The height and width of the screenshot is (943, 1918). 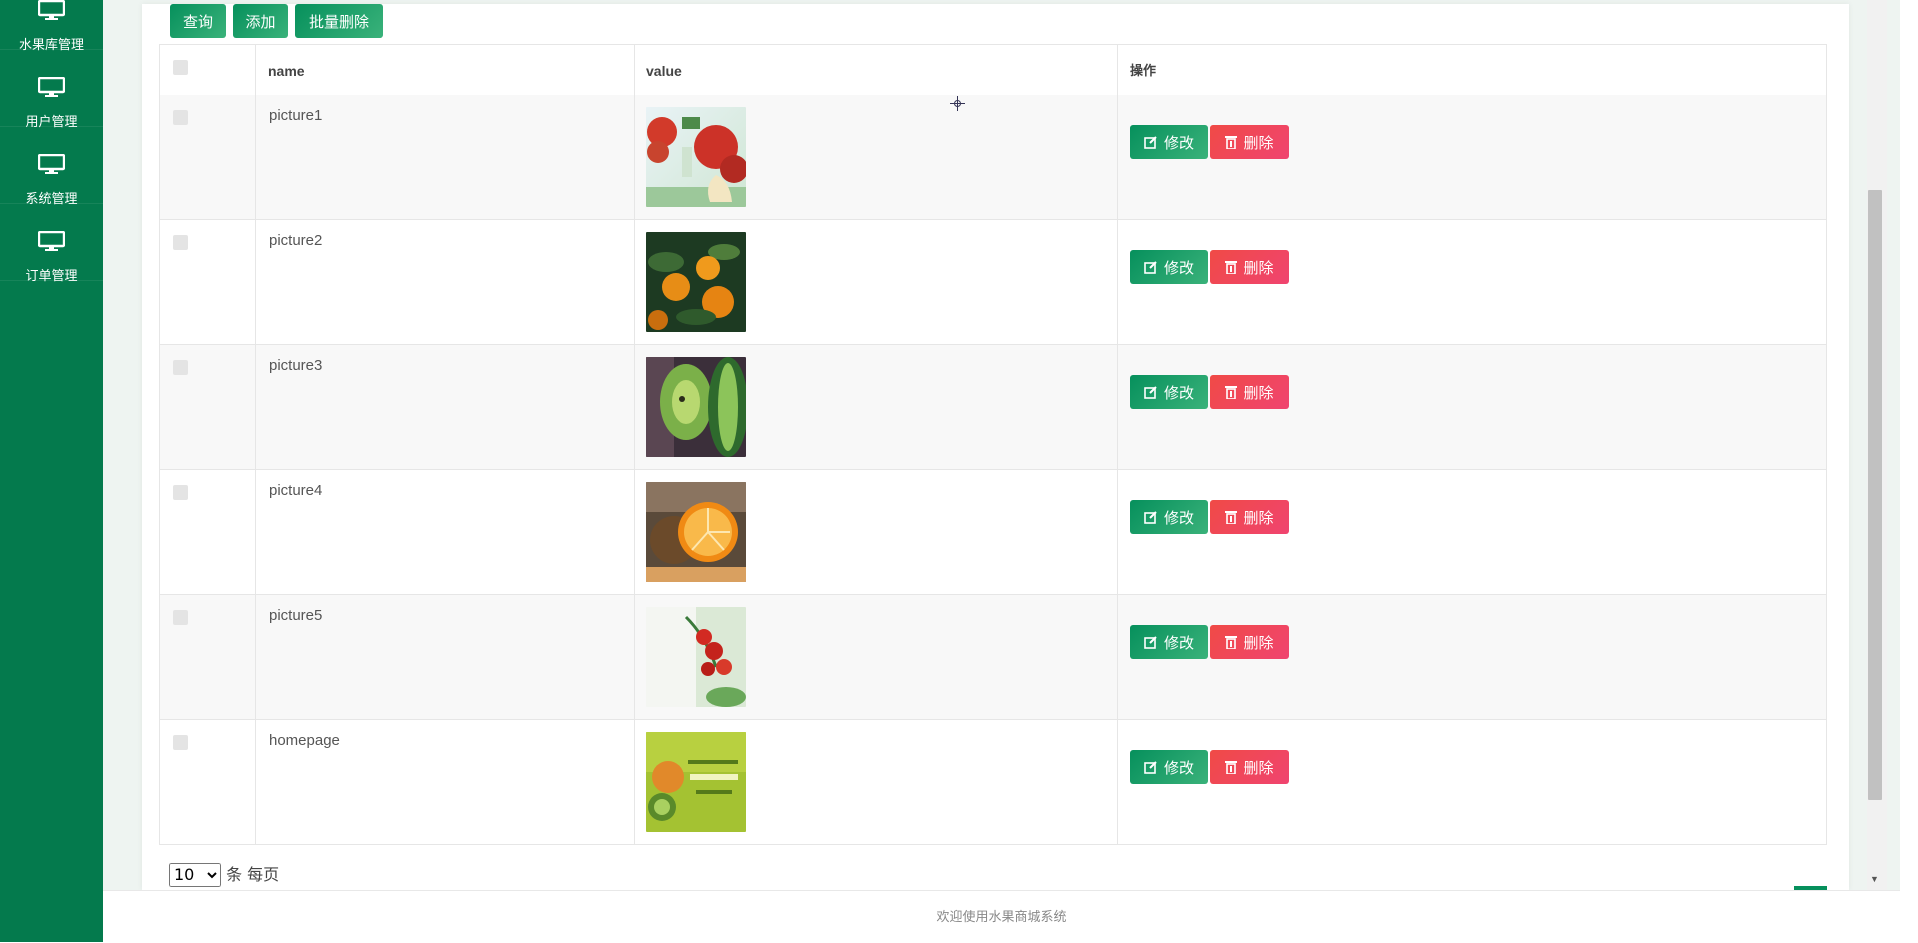 I want to click on scroll-down-icon: ▼, so click(x=1874, y=879).